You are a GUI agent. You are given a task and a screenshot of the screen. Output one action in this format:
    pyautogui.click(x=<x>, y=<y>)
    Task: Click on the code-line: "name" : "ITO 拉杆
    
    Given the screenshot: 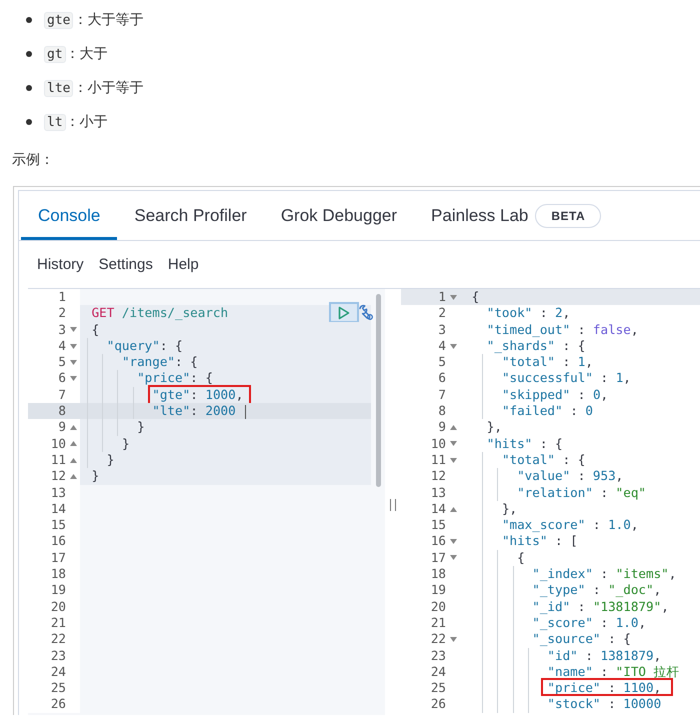 What is the action you would take?
    pyautogui.click(x=613, y=671)
    